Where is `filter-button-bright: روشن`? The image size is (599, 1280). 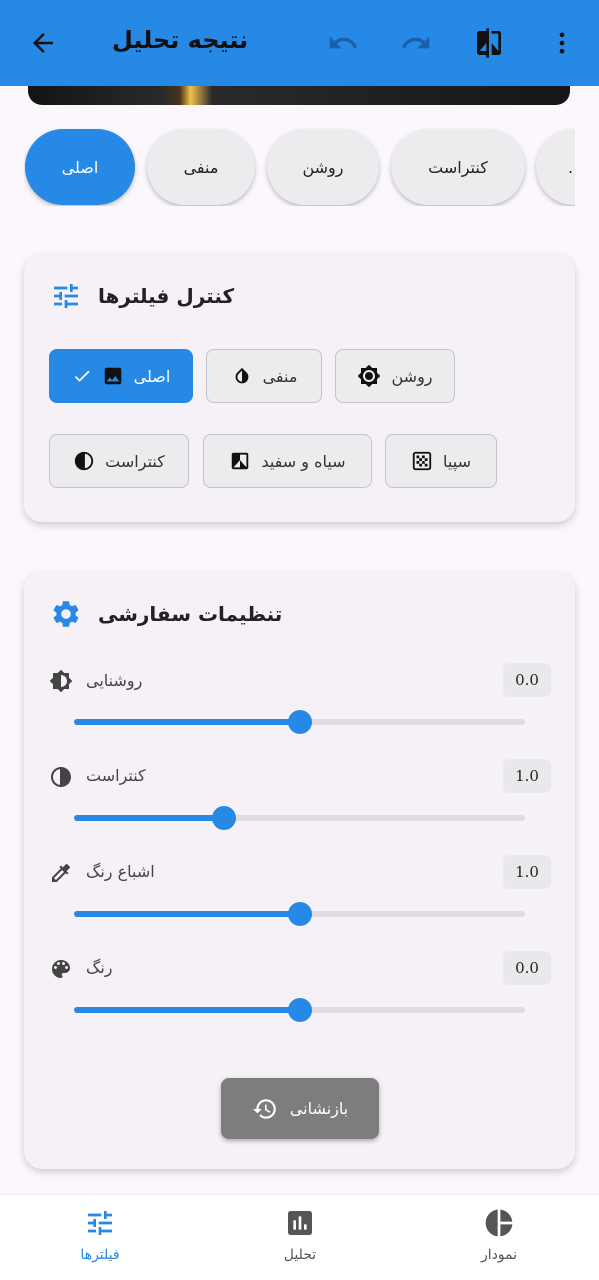 filter-button-bright: روشن is located at coordinates (395, 376).